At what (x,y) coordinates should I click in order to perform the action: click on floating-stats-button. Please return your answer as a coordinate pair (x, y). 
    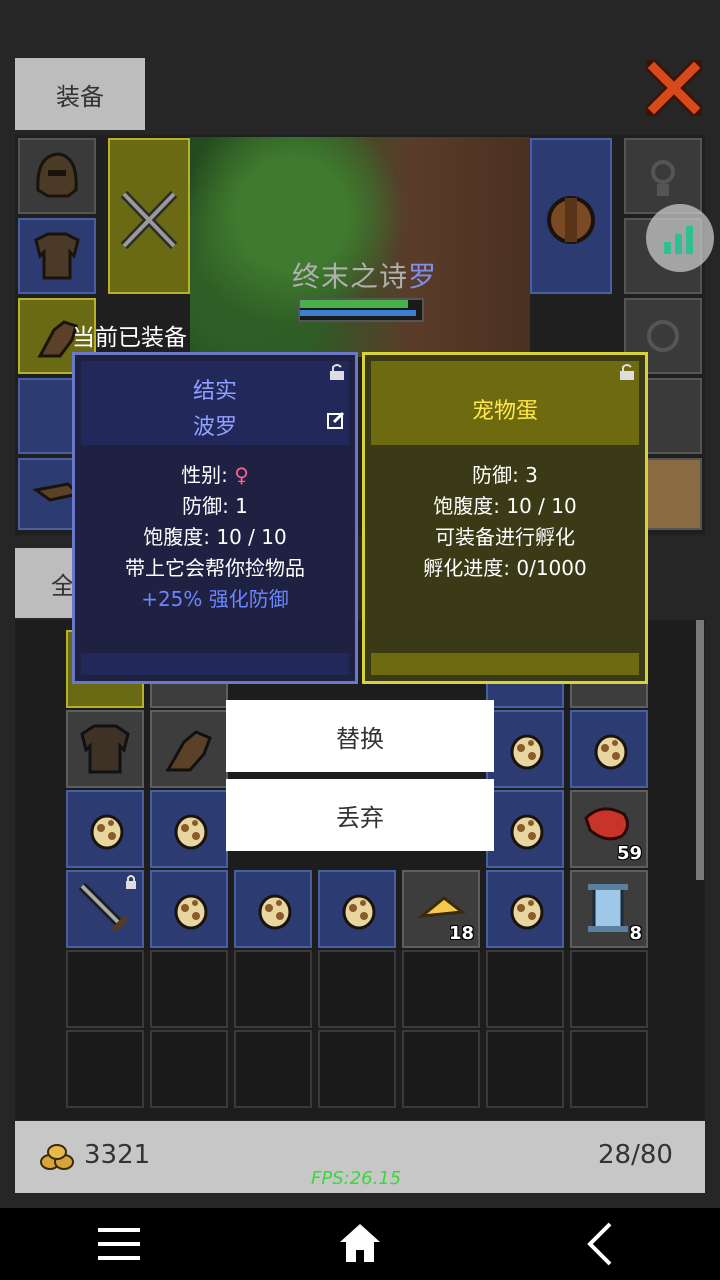
    Looking at the image, I should click on (680, 238).